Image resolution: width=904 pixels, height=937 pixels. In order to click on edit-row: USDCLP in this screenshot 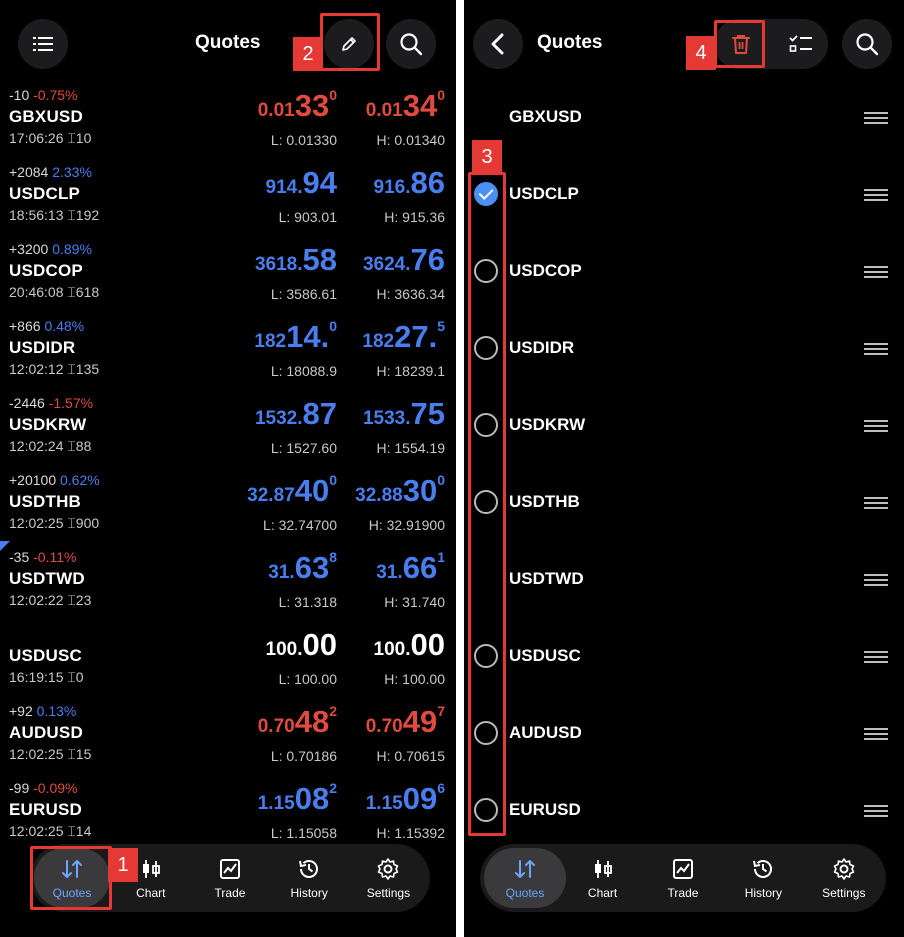, I will do `click(684, 194)`.